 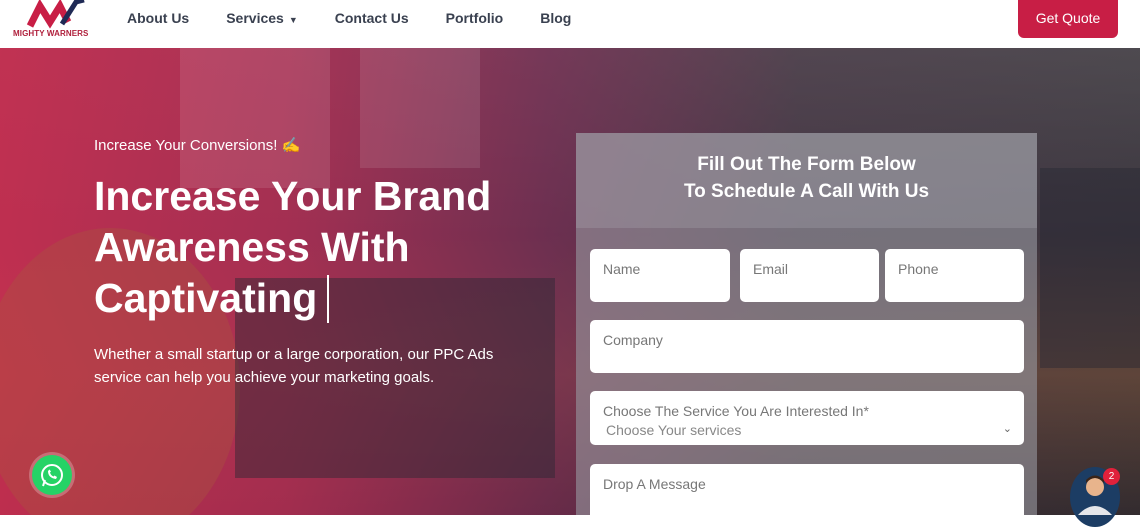 I want to click on whatsapp-icon, so click(x=52, y=475).